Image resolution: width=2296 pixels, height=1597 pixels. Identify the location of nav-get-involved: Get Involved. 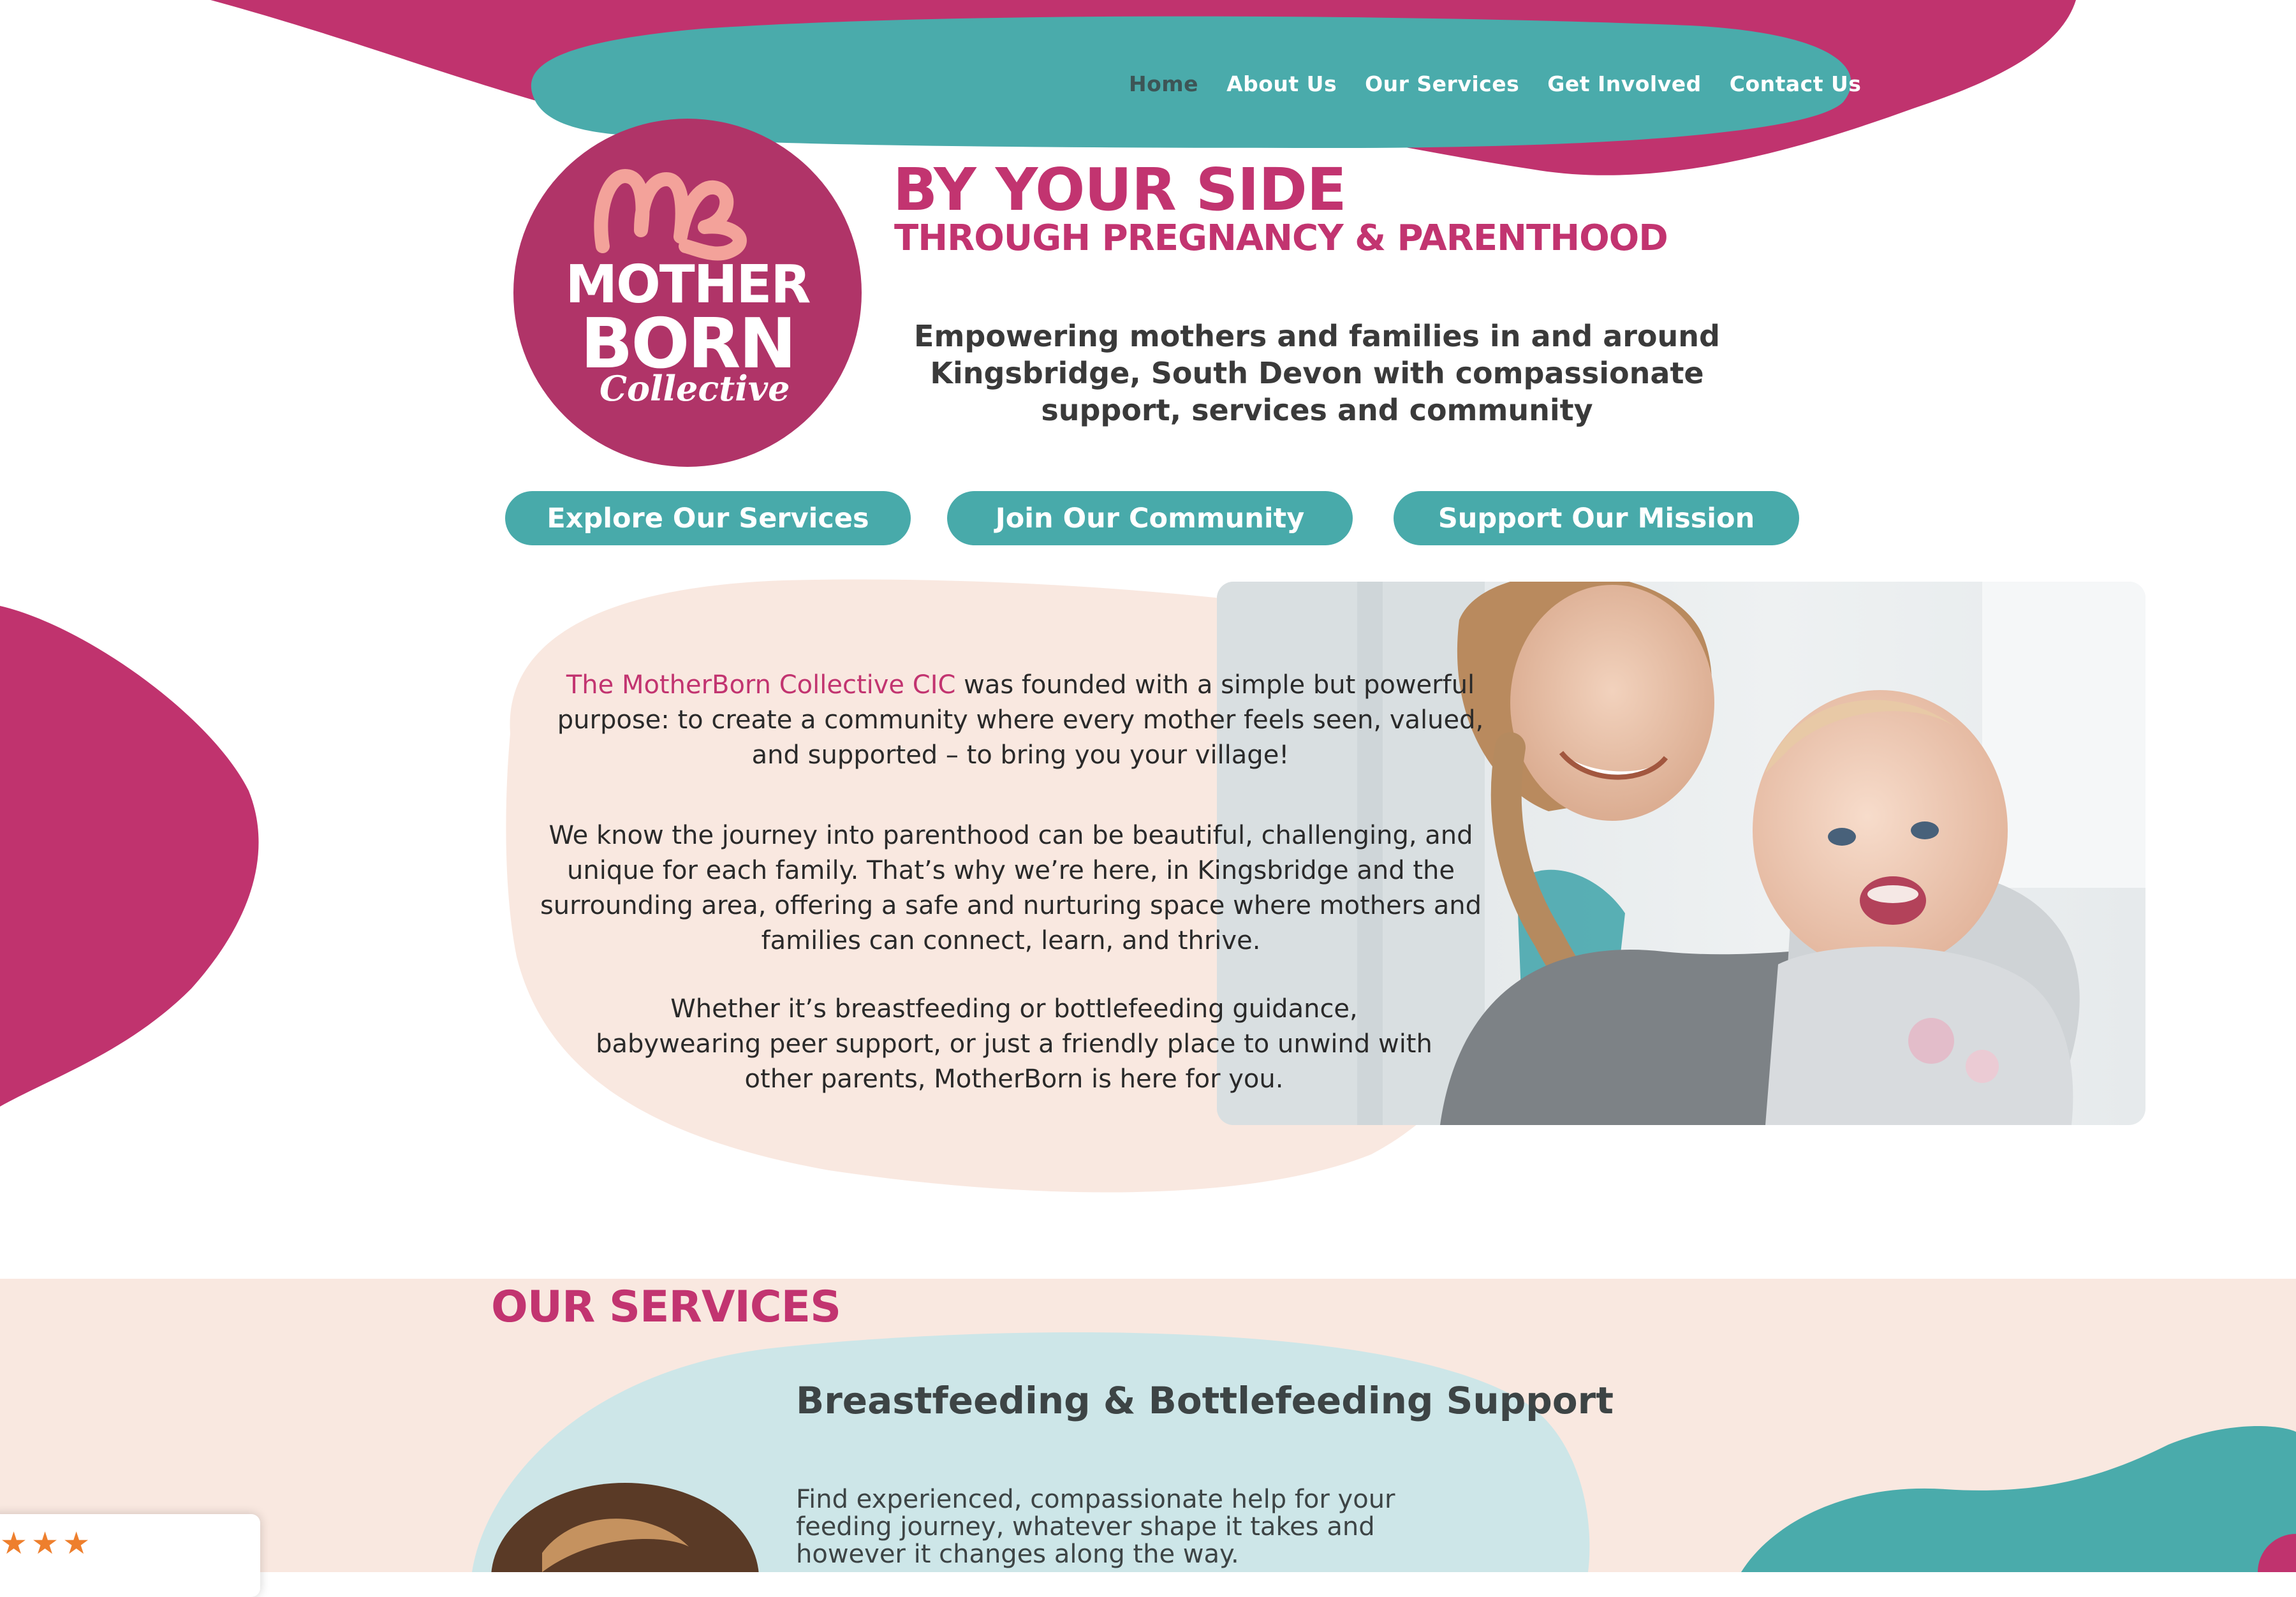
(1624, 83).